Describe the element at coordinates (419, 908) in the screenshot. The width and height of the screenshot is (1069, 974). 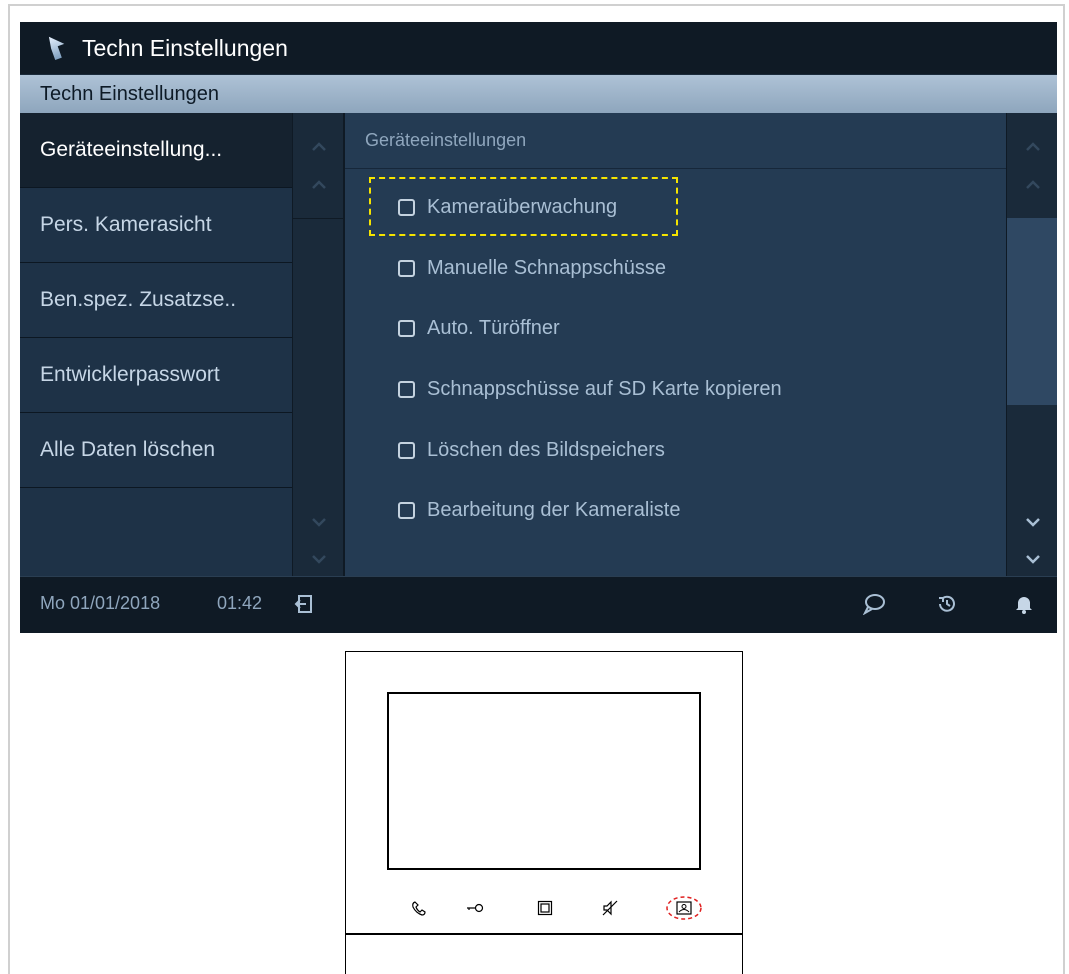
I see `phone-icon` at that location.